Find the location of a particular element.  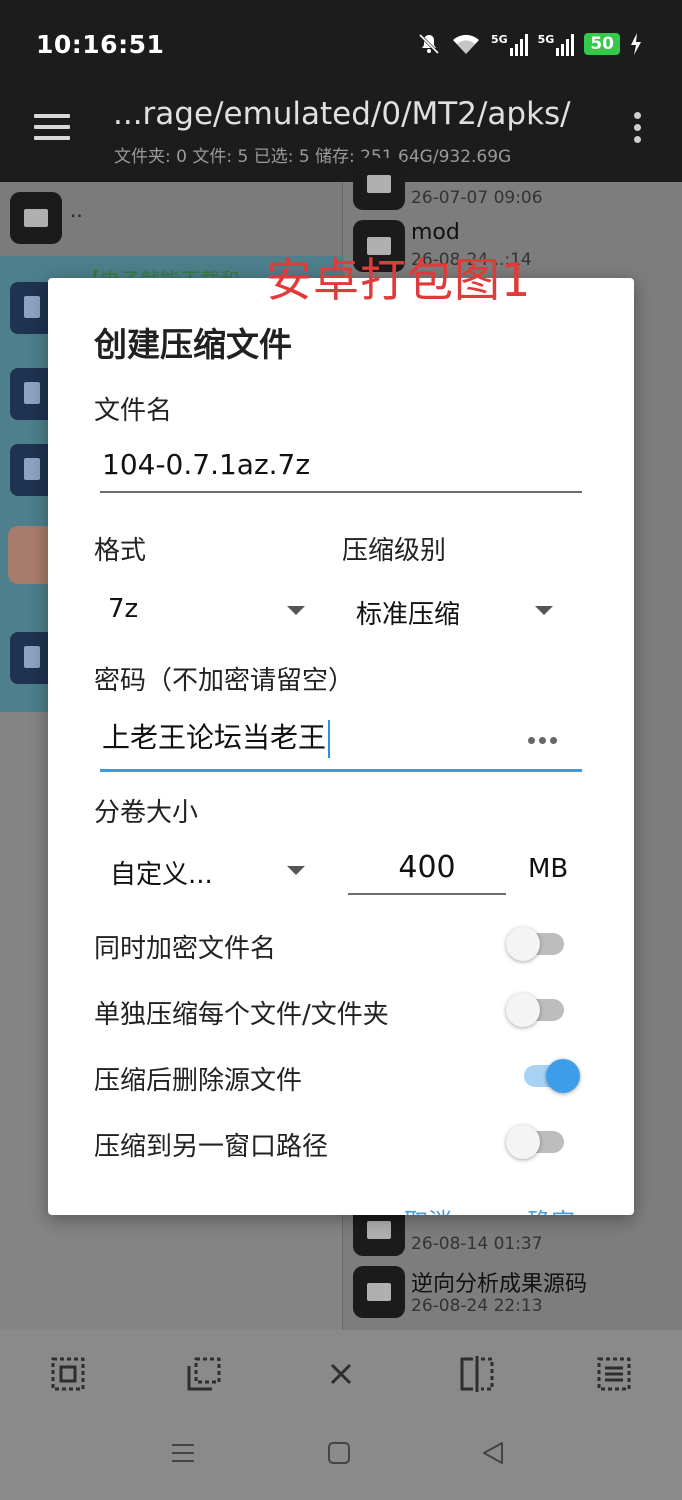

split-size-underline is located at coordinates (427, 894).